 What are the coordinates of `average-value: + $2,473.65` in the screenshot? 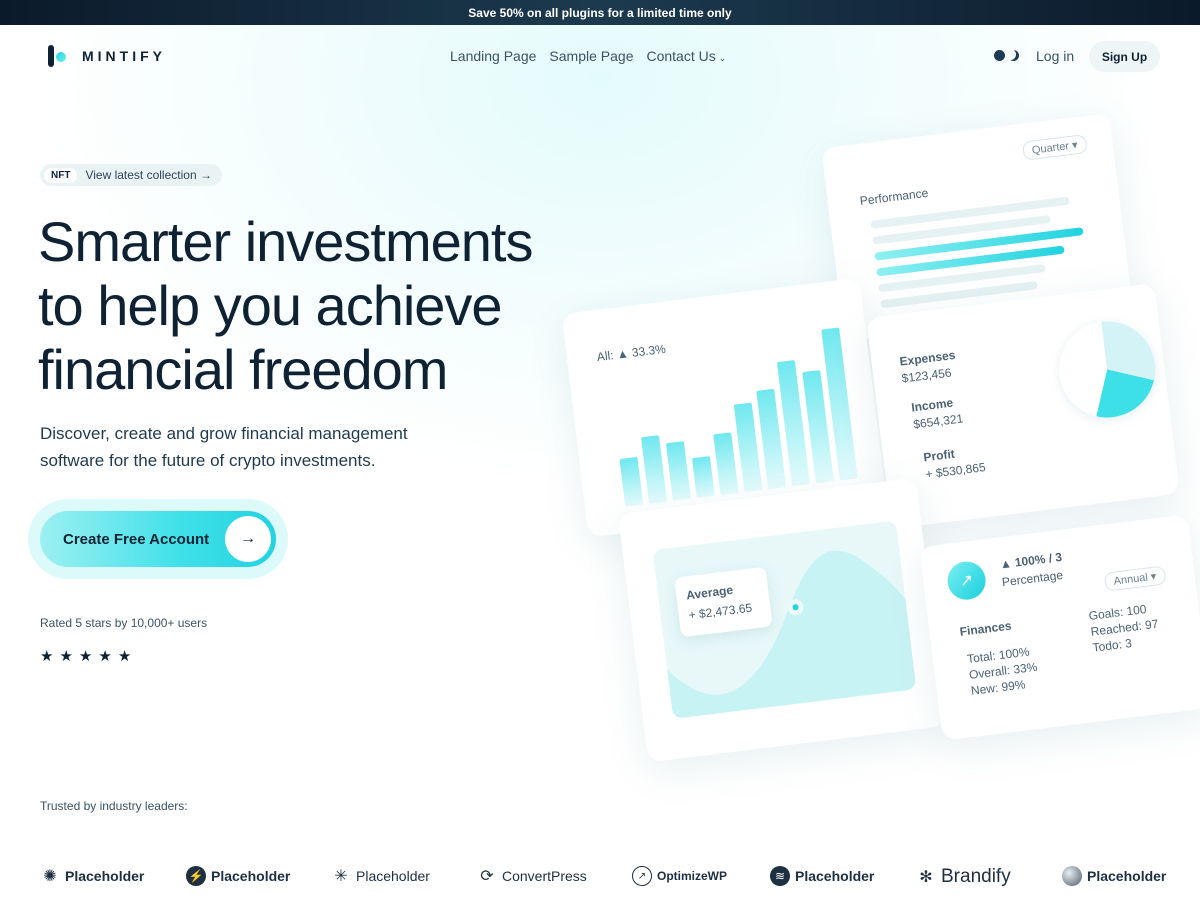 It's located at (720, 611).